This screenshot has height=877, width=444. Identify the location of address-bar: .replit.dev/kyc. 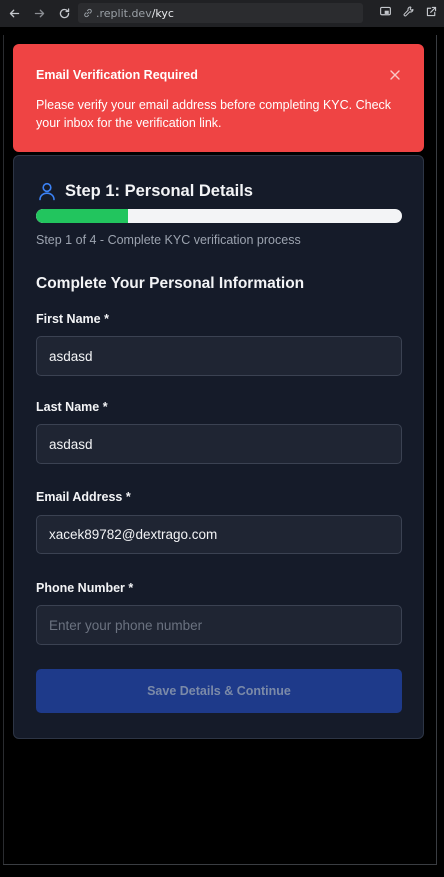
(220, 13).